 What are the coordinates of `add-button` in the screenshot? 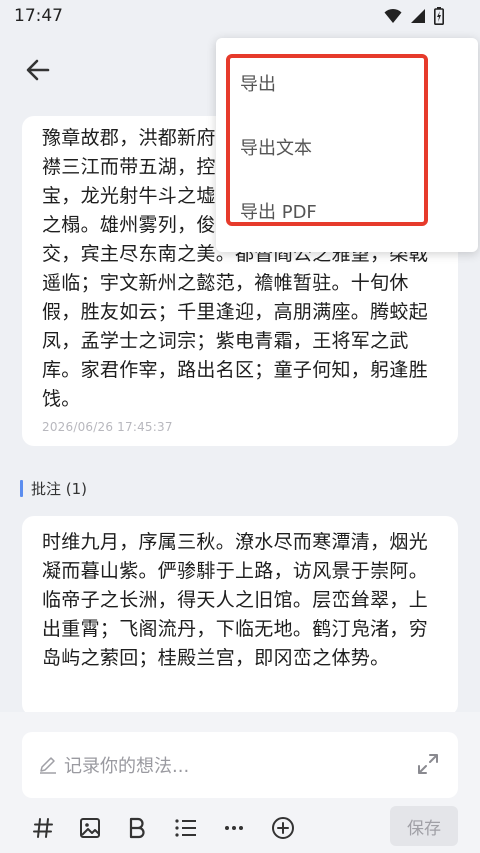 It's located at (283, 828).